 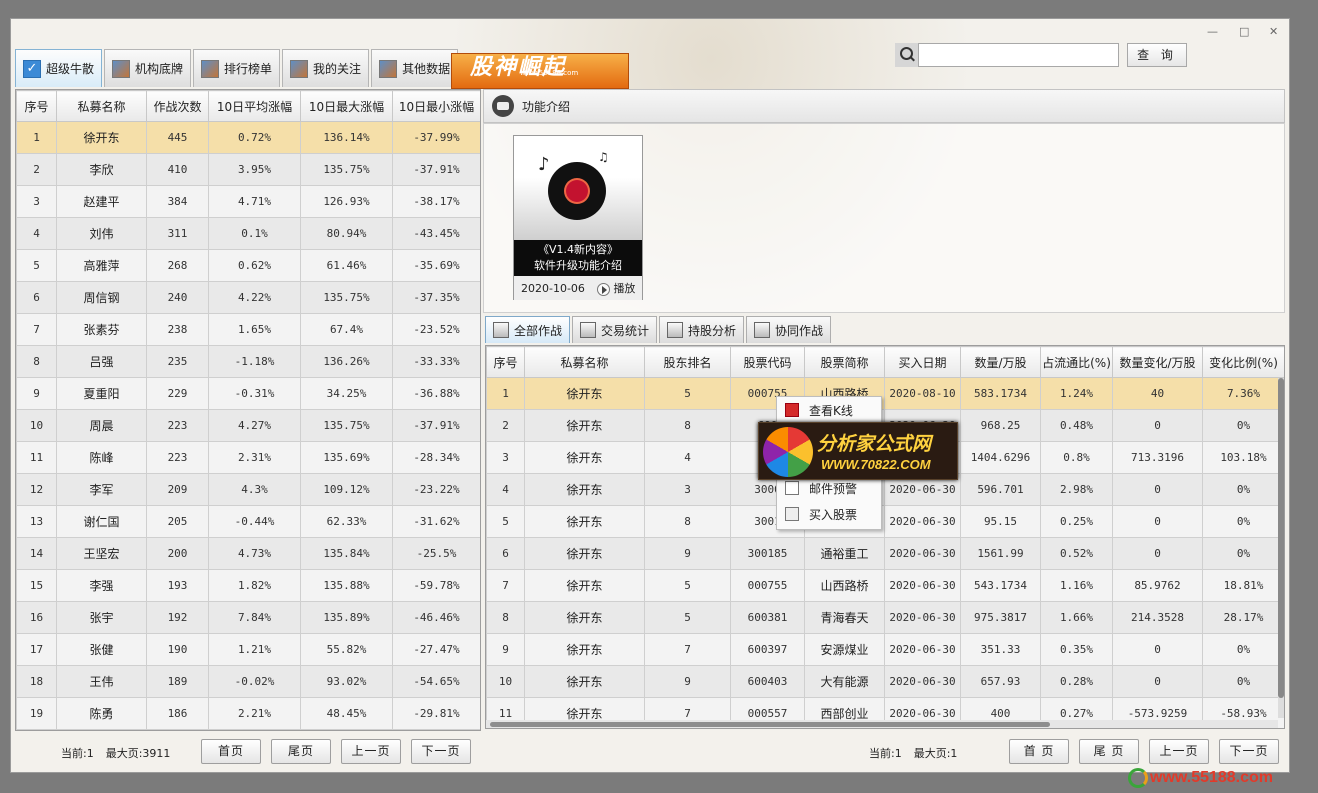 I want to click on right-next-page-button: 下一页, so click(x=1249, y=751).